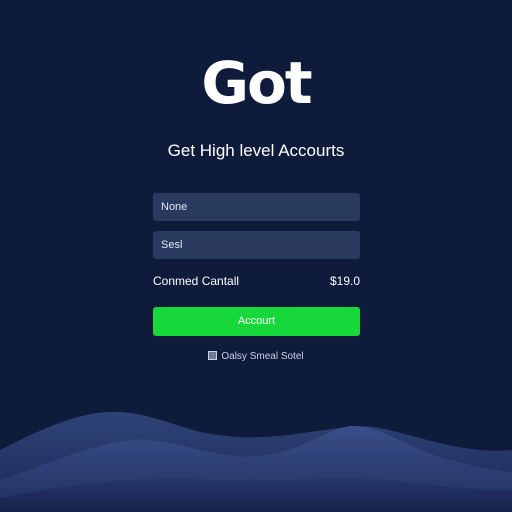 The image size is (512, 512). I want to click on name-input, so click(256, 207).